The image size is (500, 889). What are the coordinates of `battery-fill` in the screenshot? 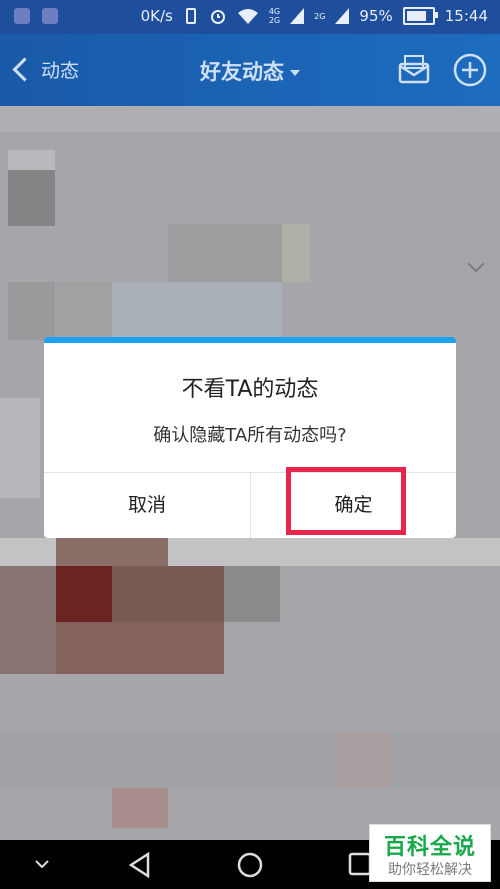 It's located at (416, 16).